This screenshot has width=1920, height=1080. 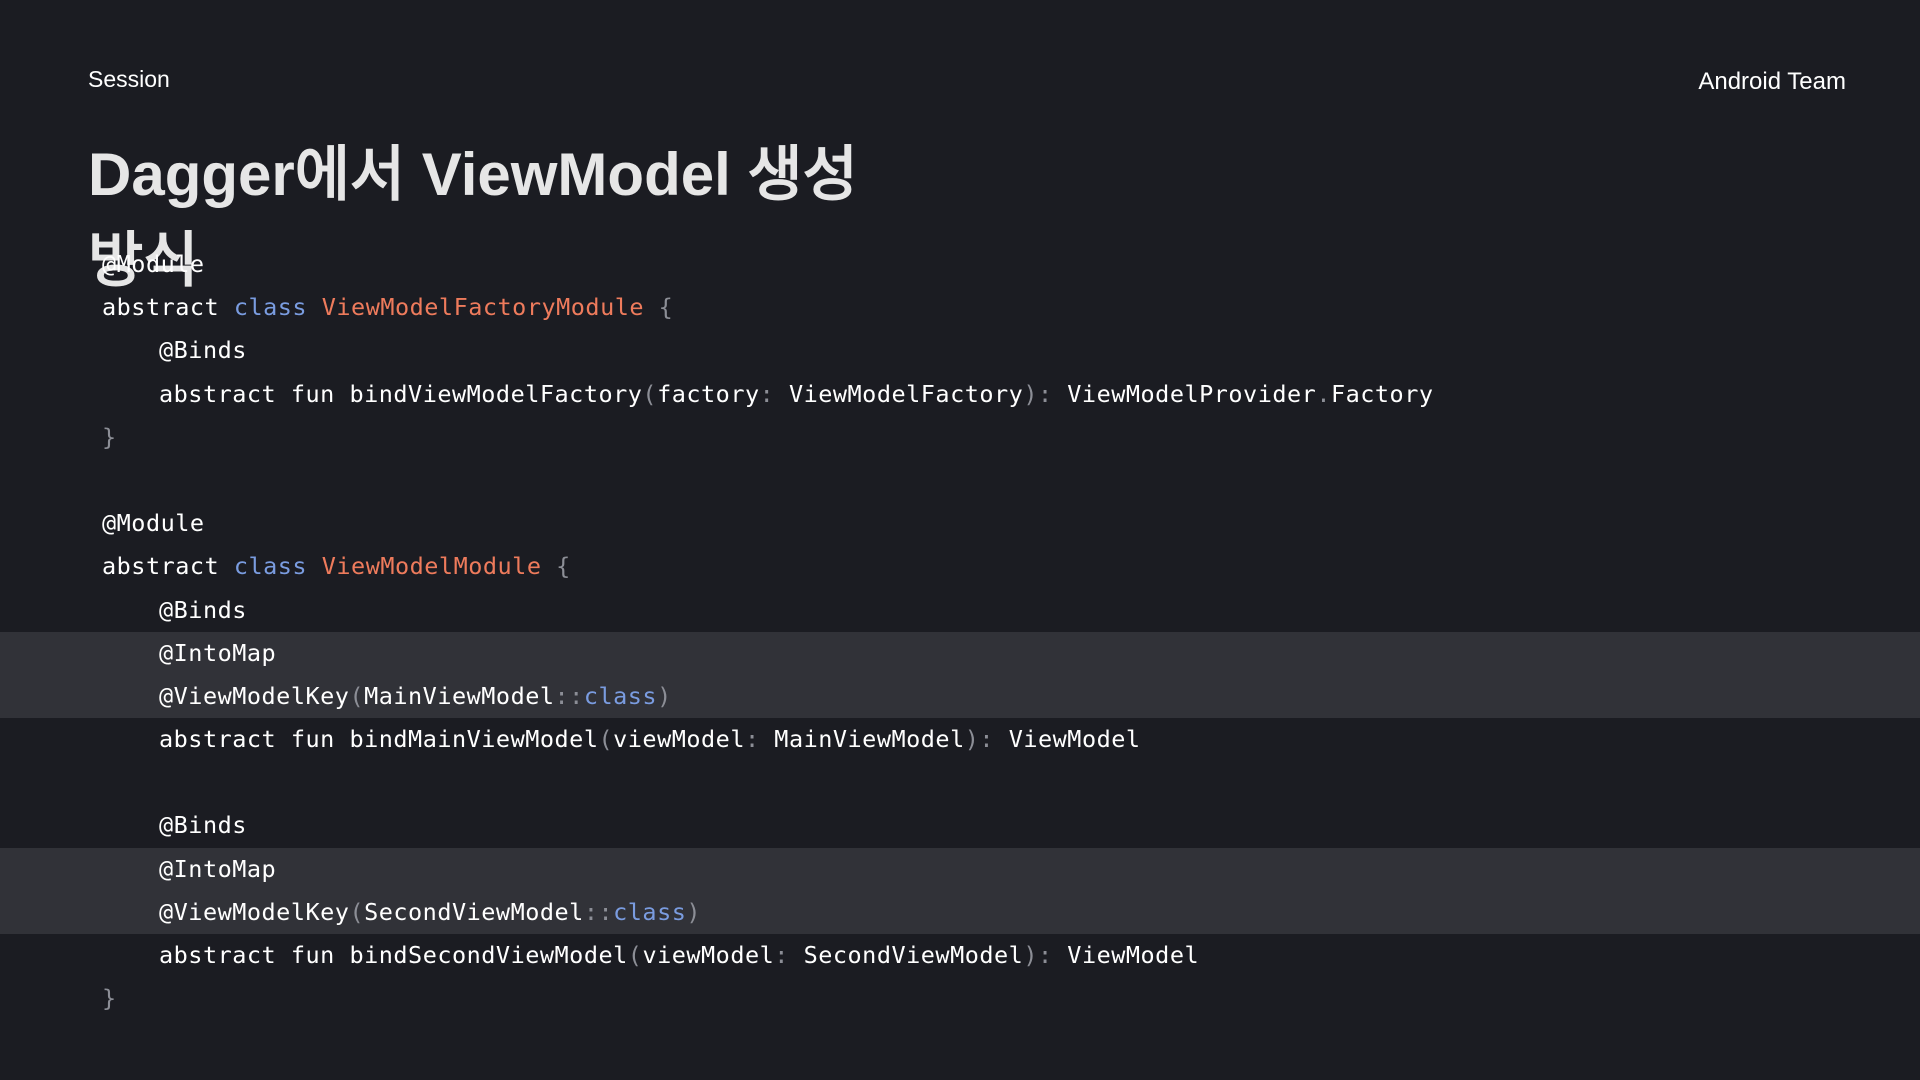 I want to click on param-name: factory, so click(x=708, y=393).